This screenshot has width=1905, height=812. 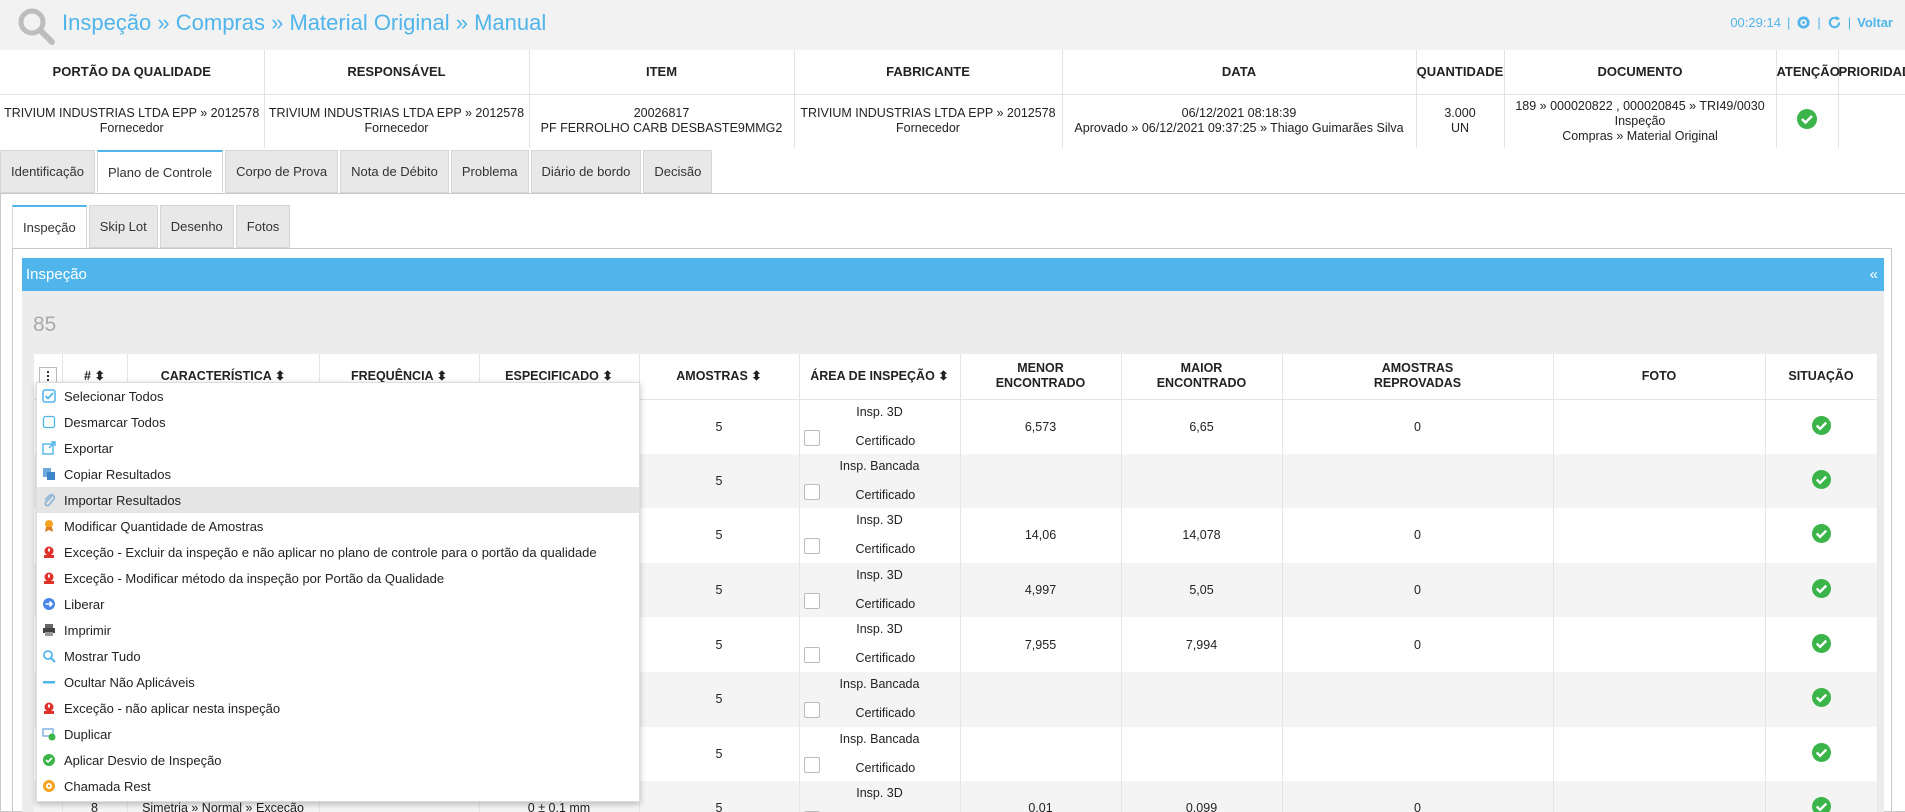 I want to click on row-max-found: 7,994, so click(x=1202, y=644).